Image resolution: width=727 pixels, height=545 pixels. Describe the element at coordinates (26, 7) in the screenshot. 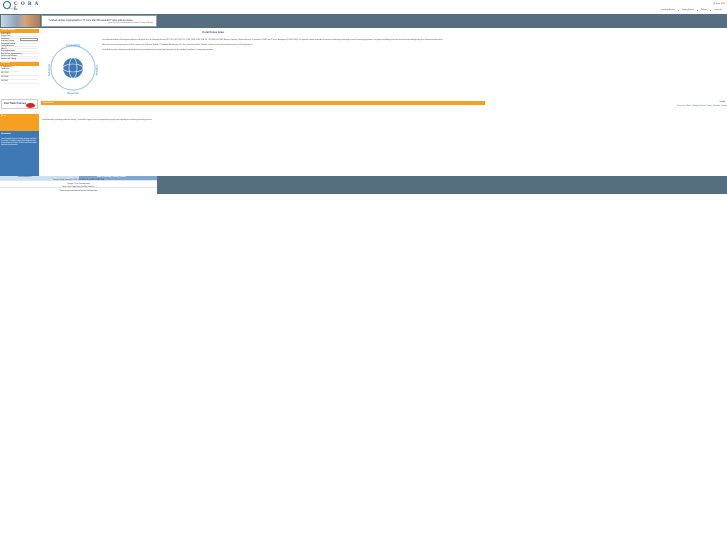

I see `logo-text: C O R A L` at that location.